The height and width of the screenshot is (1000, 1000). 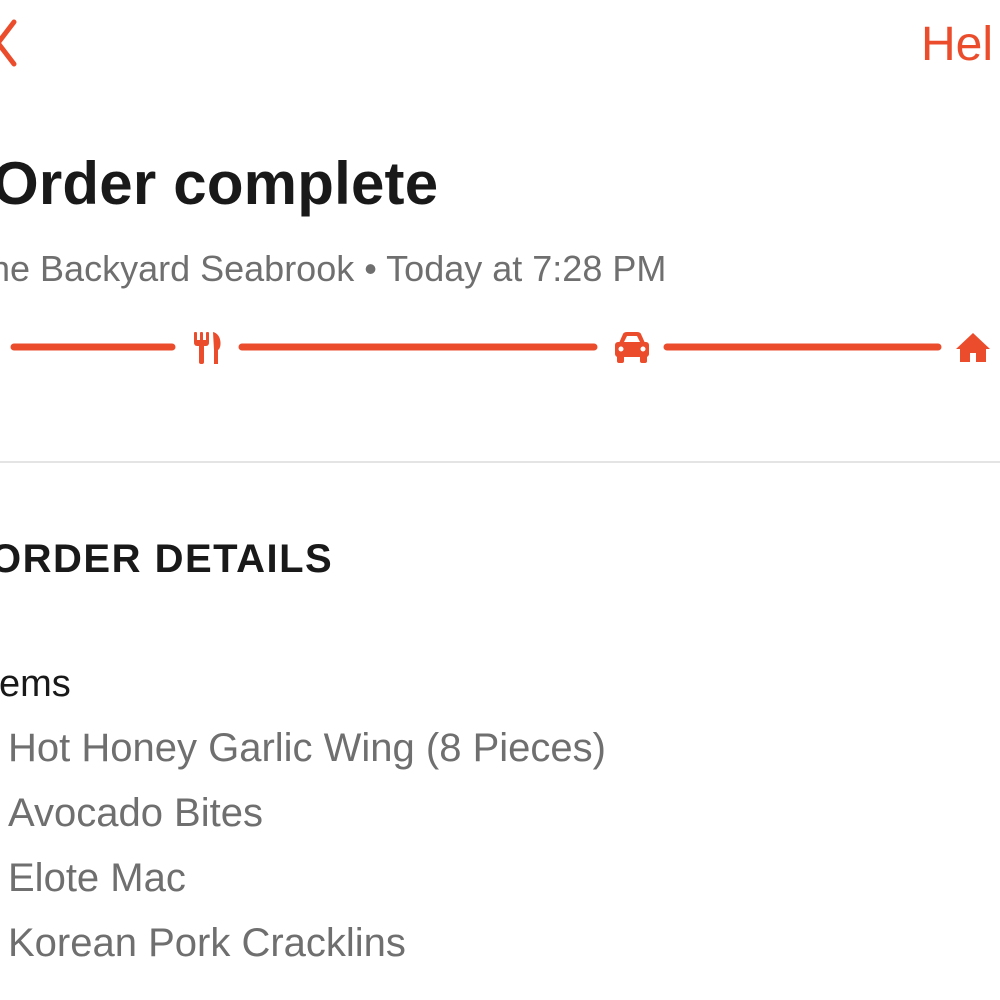 What do you see at coordinates (303, 819) in the screenshot?
I see `list-item: xAvocado Bites` at bounding box center [303, 819].